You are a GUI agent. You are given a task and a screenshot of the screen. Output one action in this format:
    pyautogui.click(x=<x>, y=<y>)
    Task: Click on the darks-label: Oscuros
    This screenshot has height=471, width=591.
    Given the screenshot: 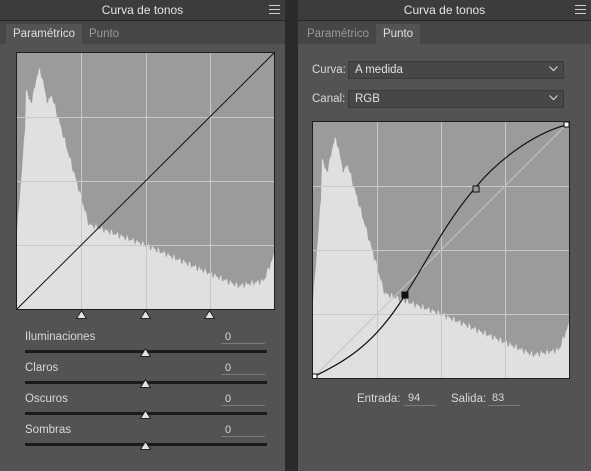 What is the action you would take?
    pyautogui.click(x=46, y=399)
    